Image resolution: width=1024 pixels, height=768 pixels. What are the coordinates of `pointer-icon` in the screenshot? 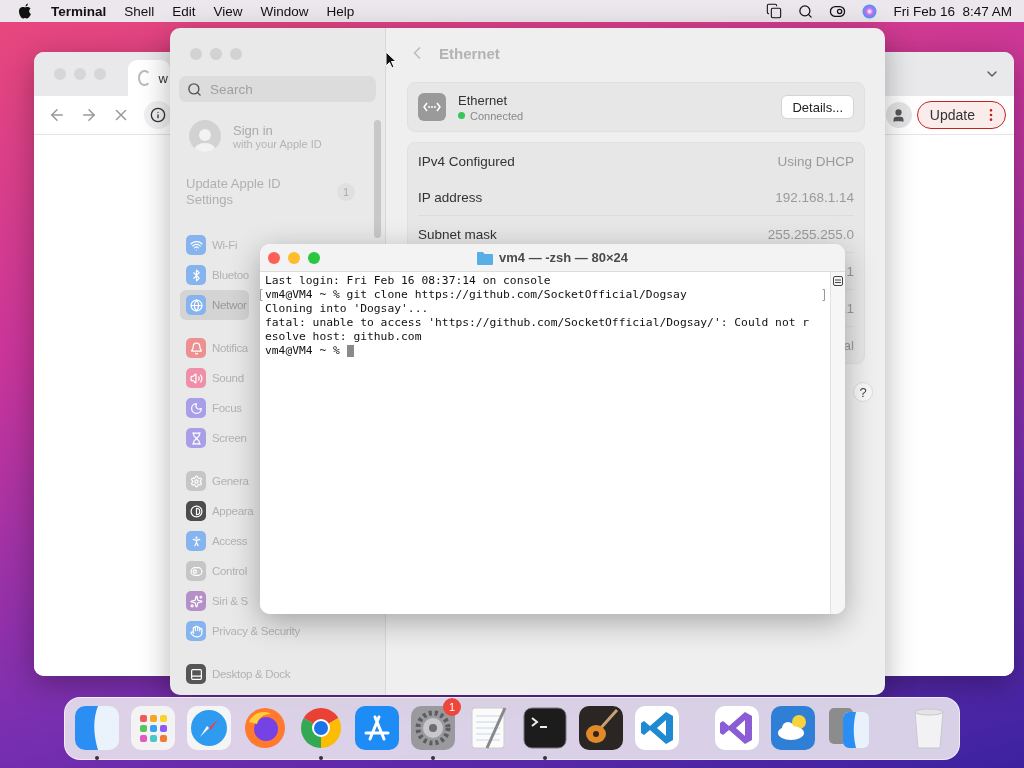 It's located at (391, 60).